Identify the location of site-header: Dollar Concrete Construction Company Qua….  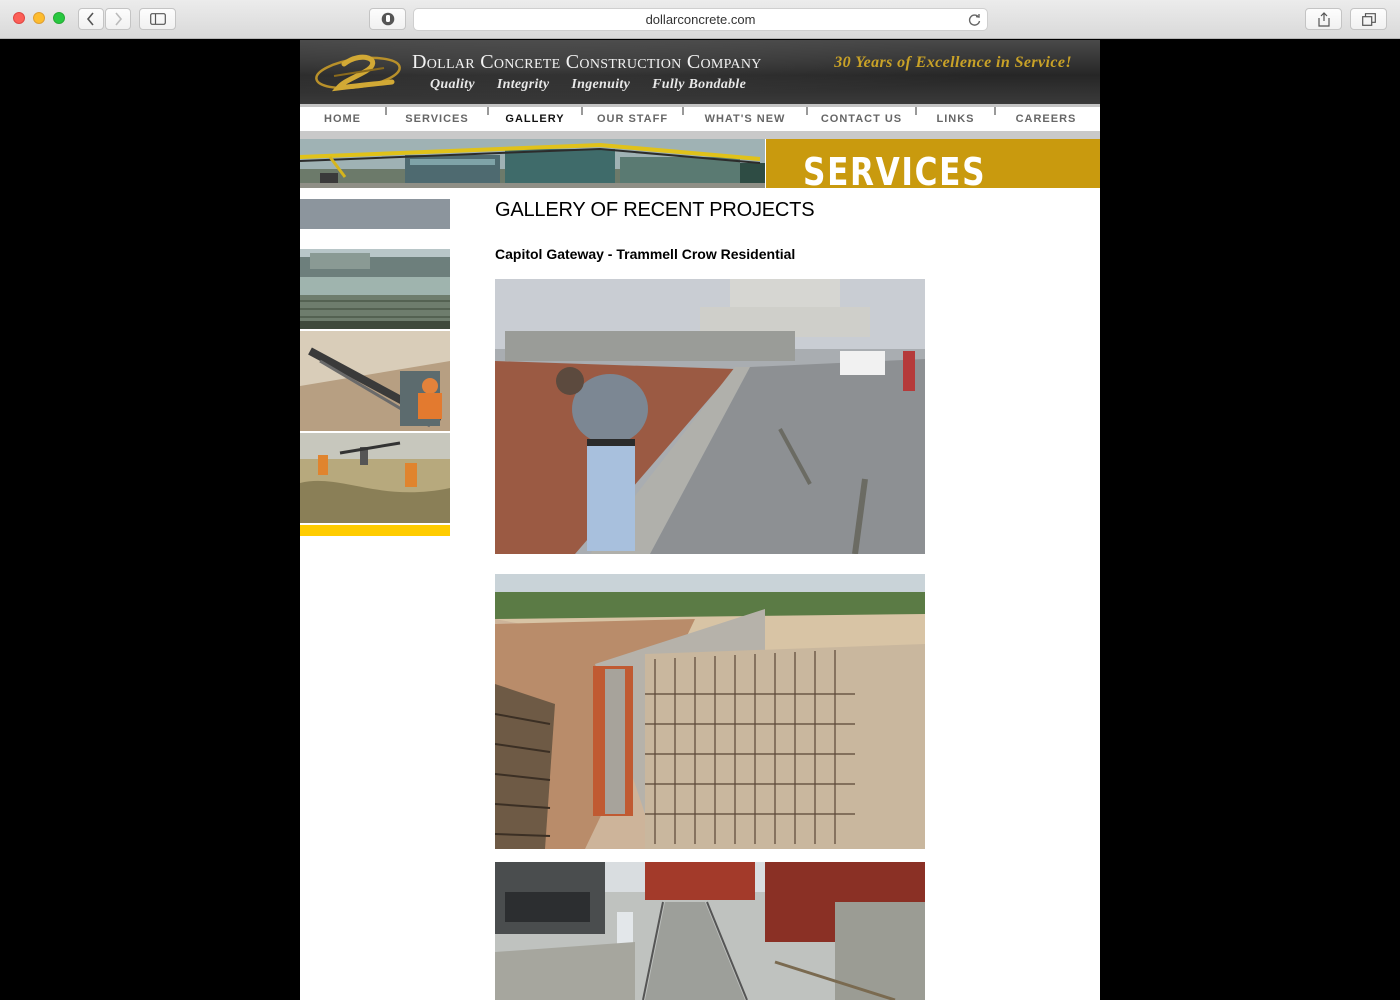
(700, 72).